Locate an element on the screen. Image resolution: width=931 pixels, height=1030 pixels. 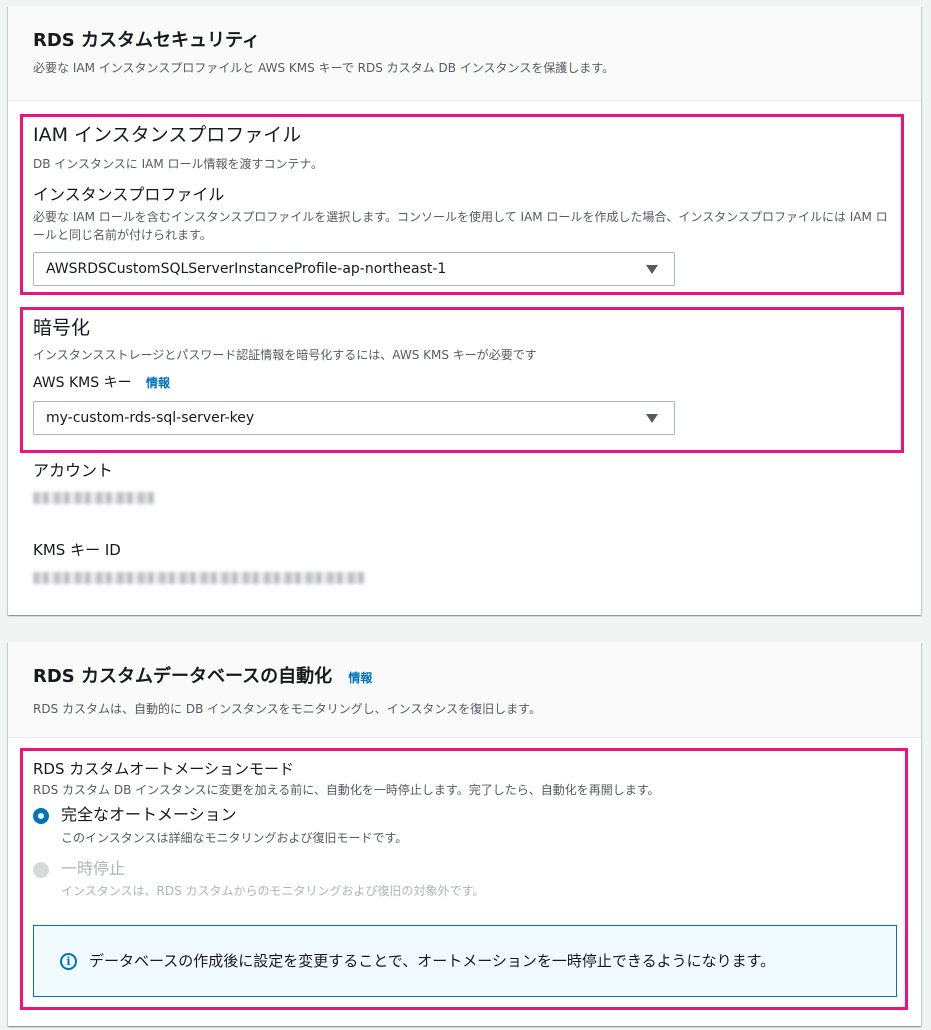
kms-key-id-value-redacted is located at coordinates (199, 578).